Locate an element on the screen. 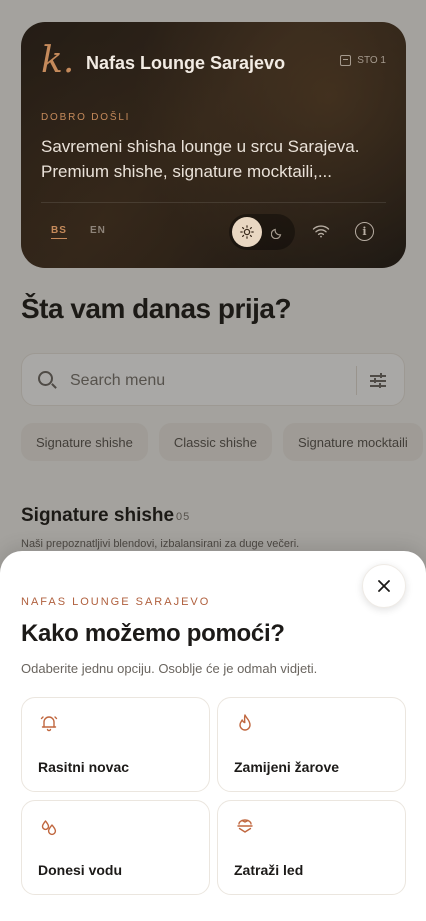  table-badge: STO 1 is located at coordinates (363, 60).